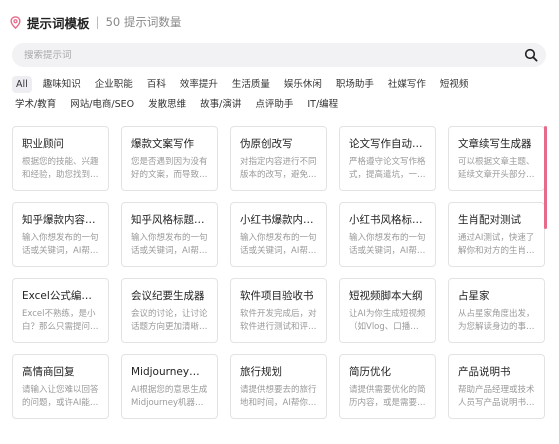  Describe the element at coordinates (199, 84) in the screenshot. I see `category-tag: 效率提升` at that location.